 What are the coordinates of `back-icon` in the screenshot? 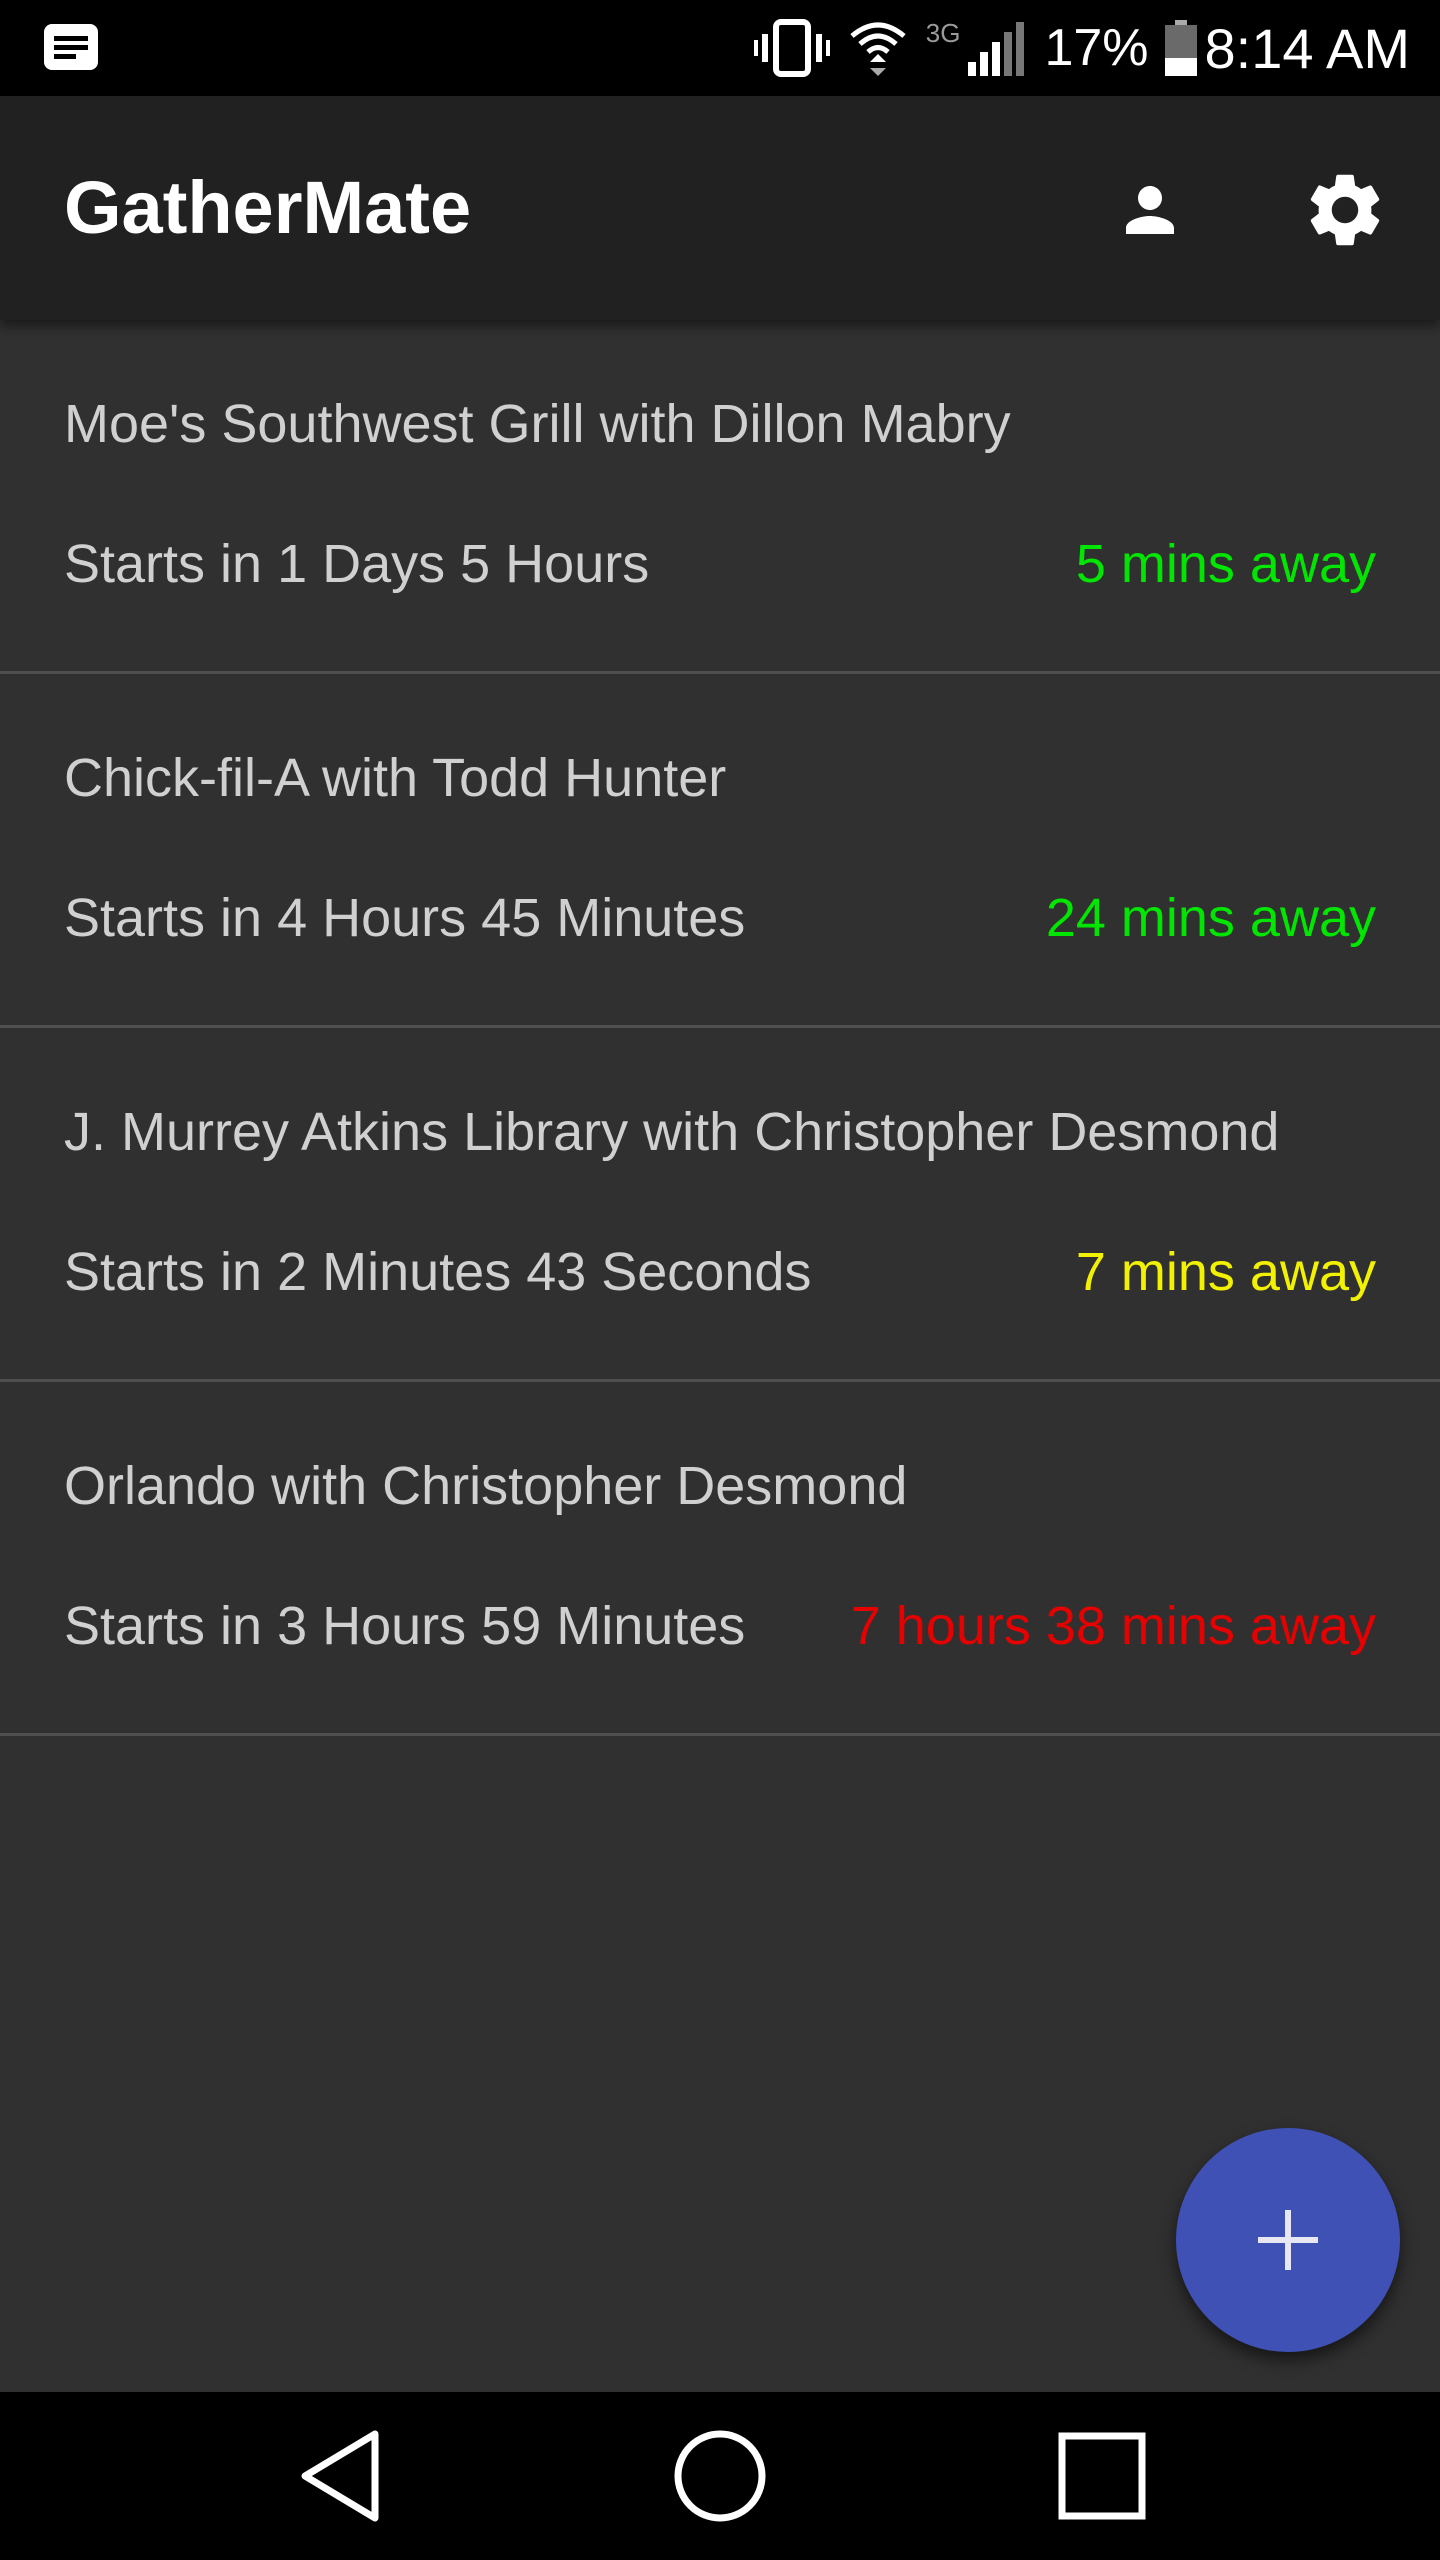 It's located at (340, 2476).